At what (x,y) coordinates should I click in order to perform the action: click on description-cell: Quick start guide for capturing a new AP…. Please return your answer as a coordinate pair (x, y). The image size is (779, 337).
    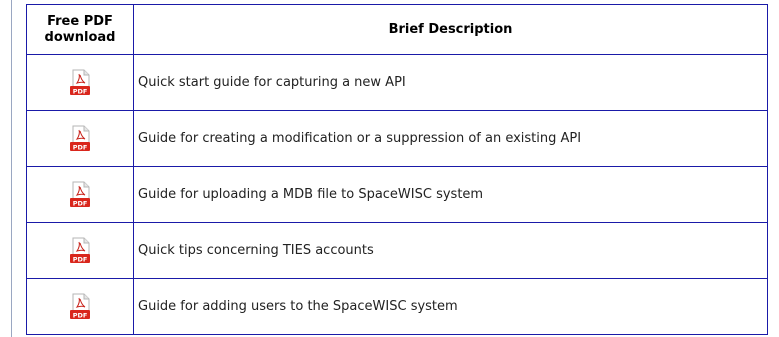
    Looking at the image, I should click on (450, 82).